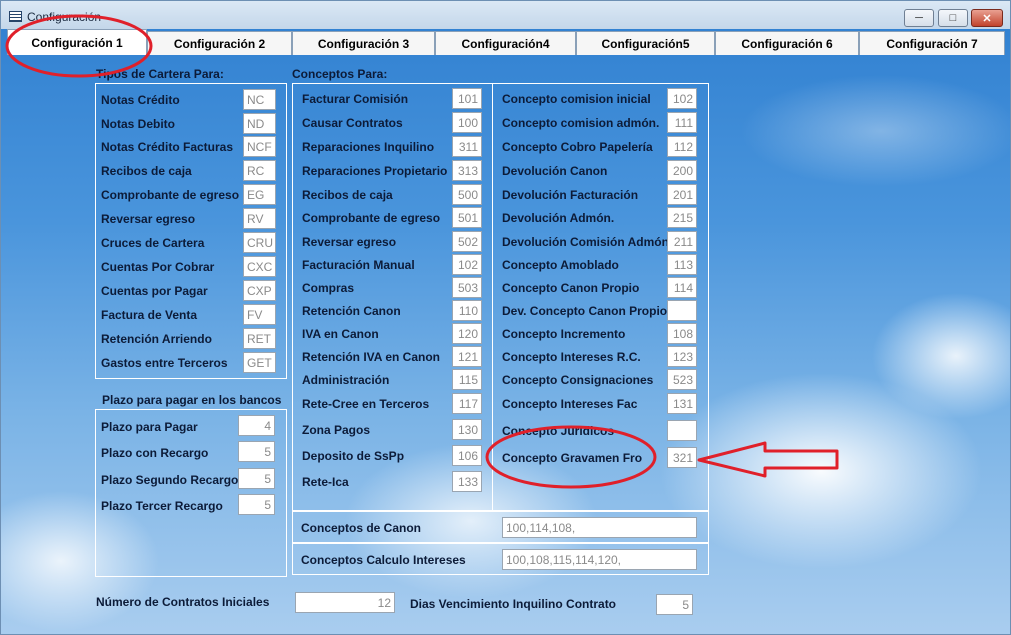 The height and width of the screenshot is (635, 1011). Describe the element at coordinates (259, 218) in the screenshot. I see `cartera-item-input: RV` at that location.